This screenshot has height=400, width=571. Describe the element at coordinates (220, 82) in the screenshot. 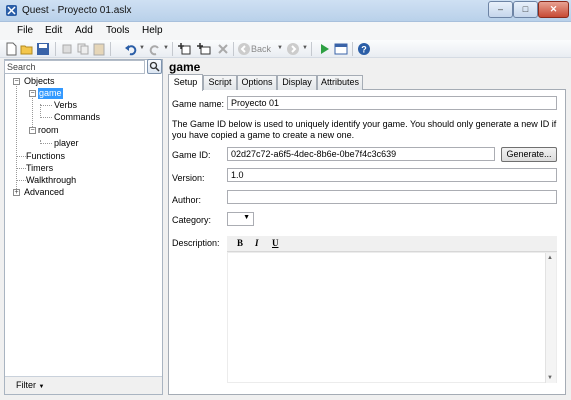

I see `tab-script: Script` at that location.